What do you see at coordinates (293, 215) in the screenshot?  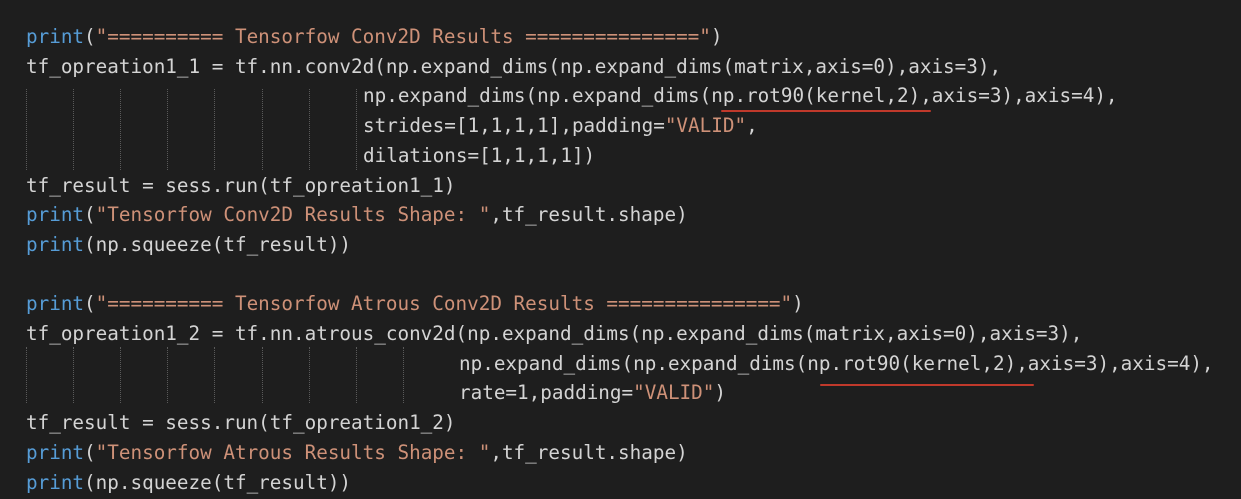 I see `string-literal: "Tensorfow Conv2D Results Shape: "` at bounding box center [293, 215].